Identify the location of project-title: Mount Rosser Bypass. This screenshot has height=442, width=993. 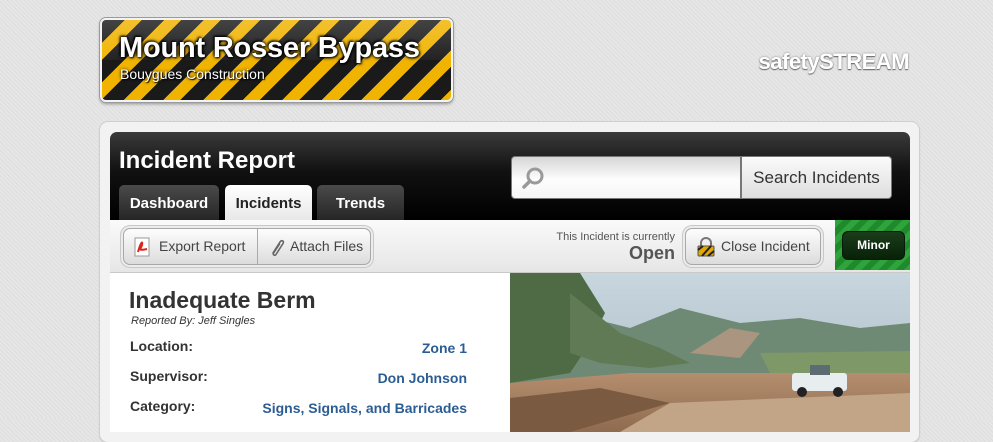
(269, 48).